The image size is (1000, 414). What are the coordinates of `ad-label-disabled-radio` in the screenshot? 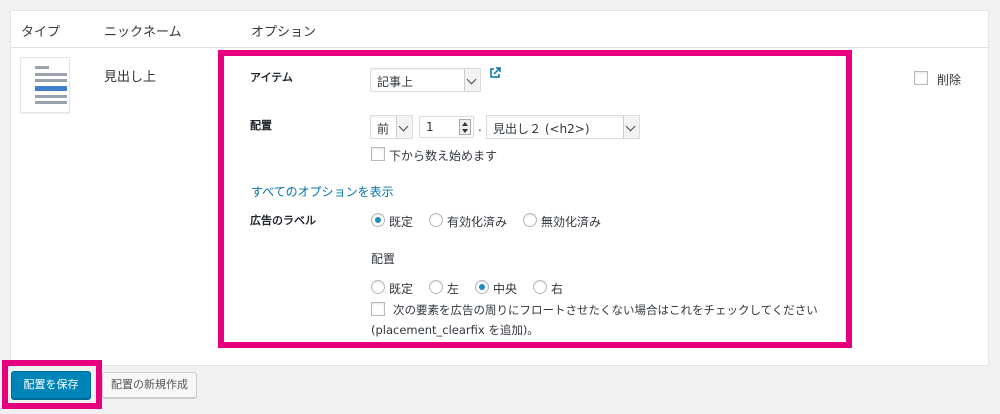 It's located at (530, 220).